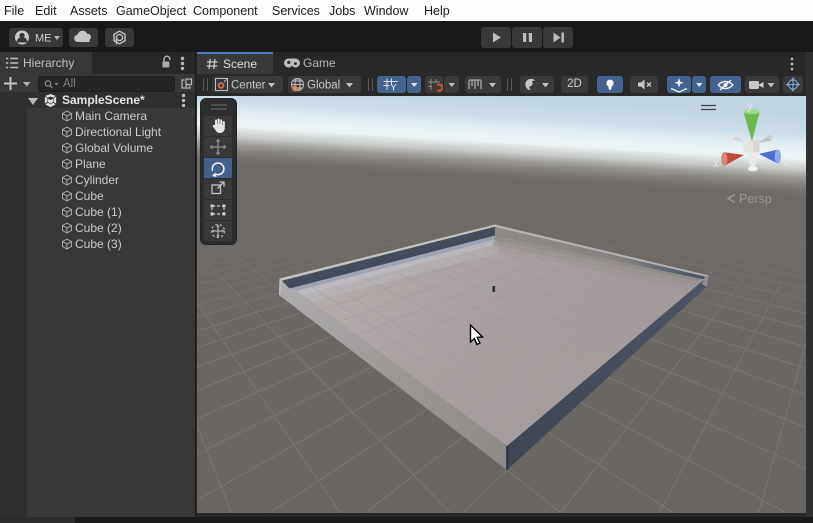 This screenshot has height=523, width=813. Describe the element at coordinates (716, 163) in the screenshot. I see `svg-text: x` at that location.